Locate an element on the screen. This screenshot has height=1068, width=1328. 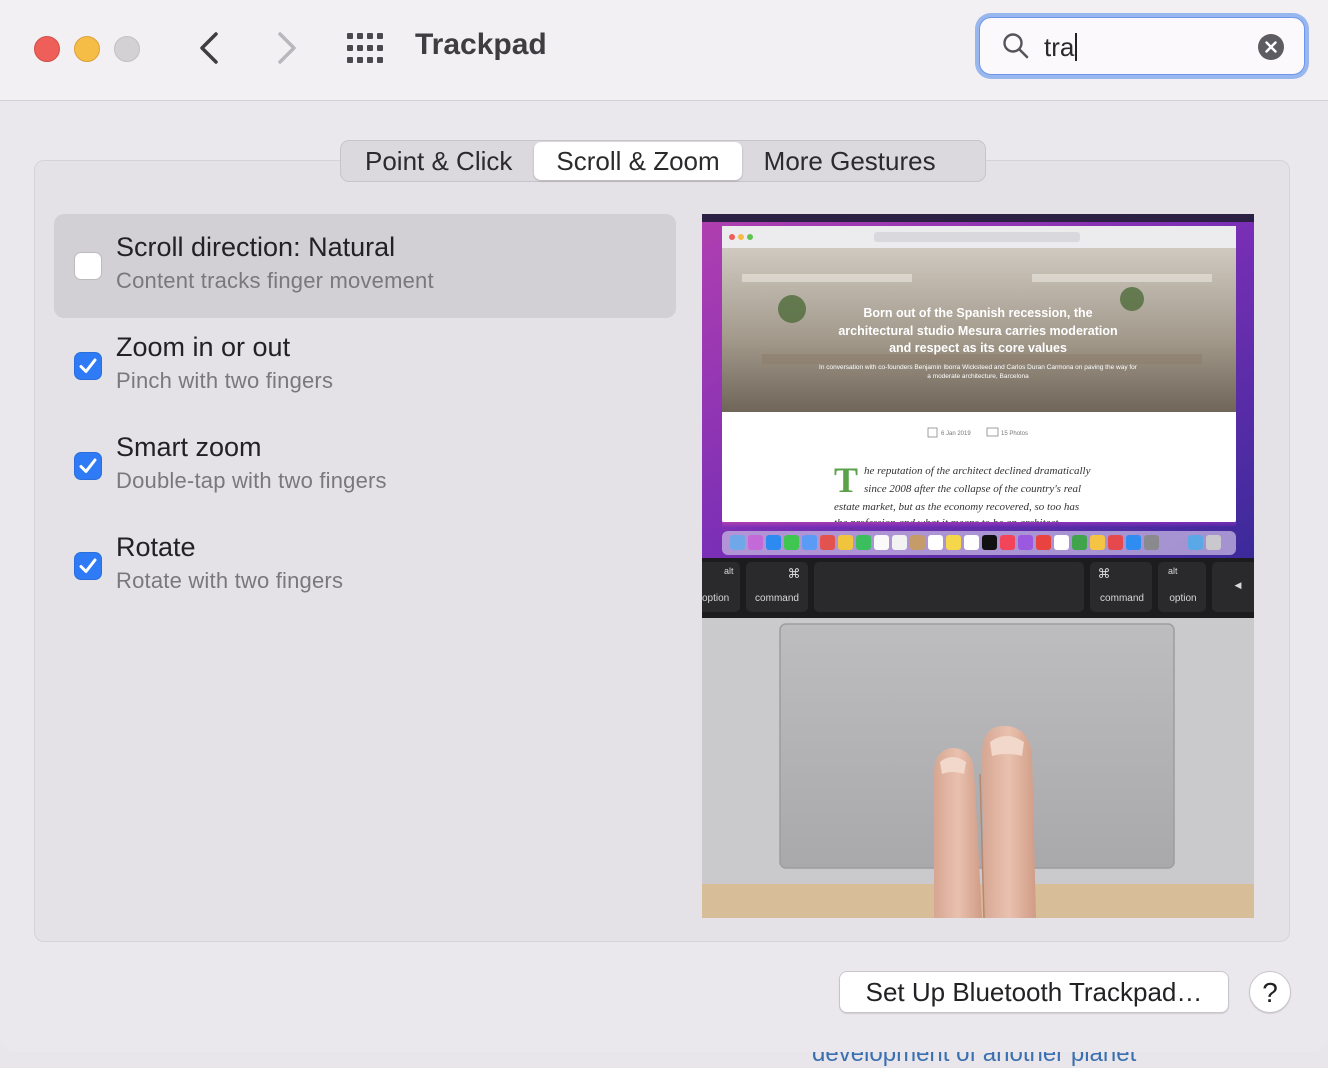
hero-headline-line: Born out of the Spanish recession, the is located at coordinates (977, 313).